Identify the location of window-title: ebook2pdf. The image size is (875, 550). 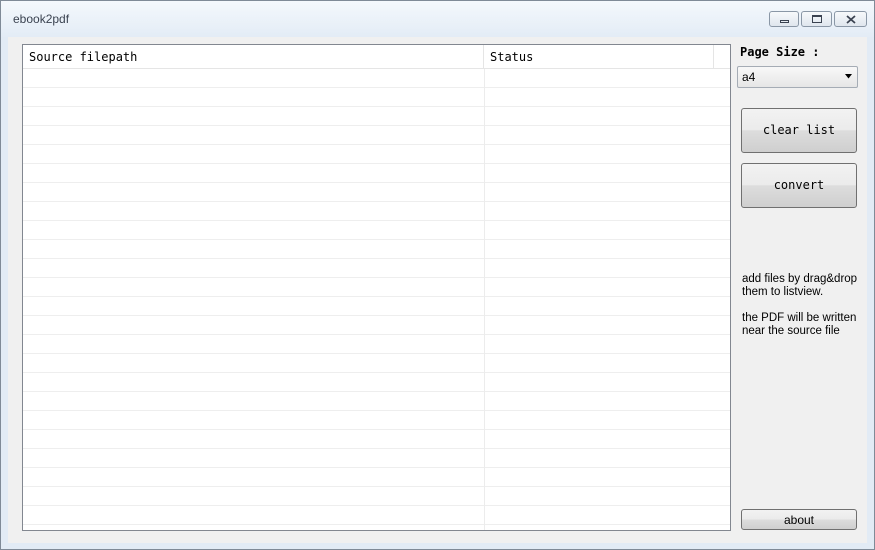
(41, 19).